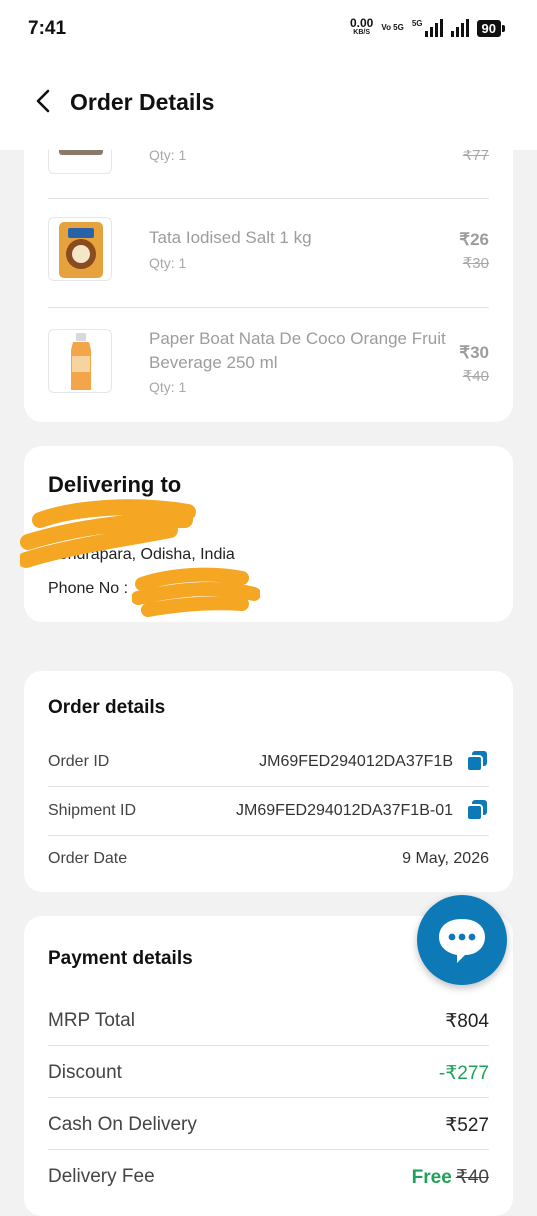  I want to click on list-item: Tata Iodised Salt 1 kg Qty: 1 ₹26 ₹30, so click(268, 252).